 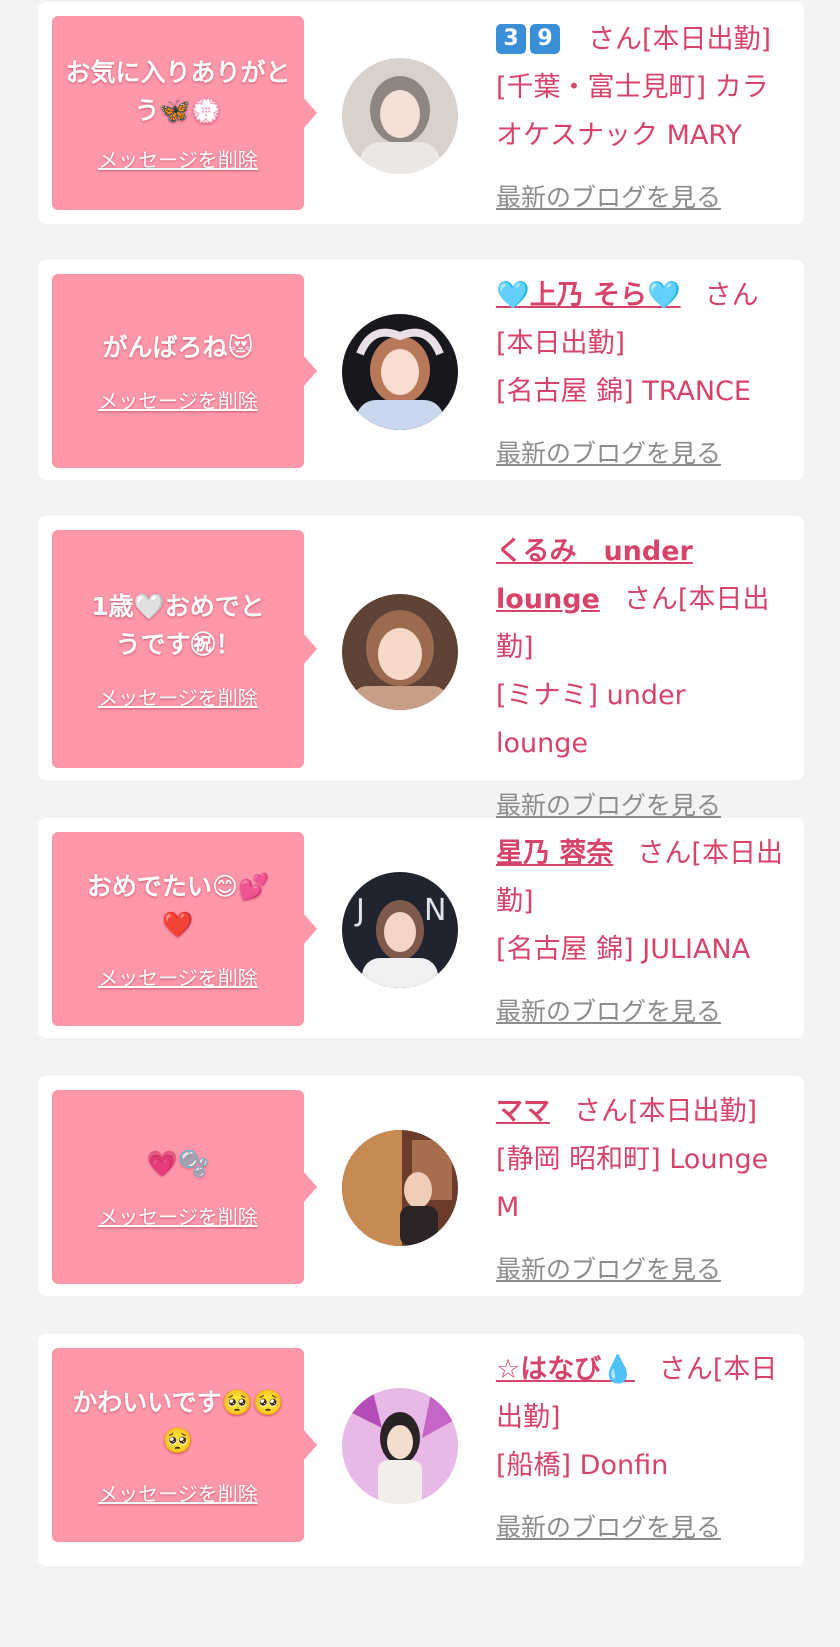 What do you see at coordinates (731, 295) in the screenshot?
I see `name-suffix: さん` at bounding box center [731, 295].